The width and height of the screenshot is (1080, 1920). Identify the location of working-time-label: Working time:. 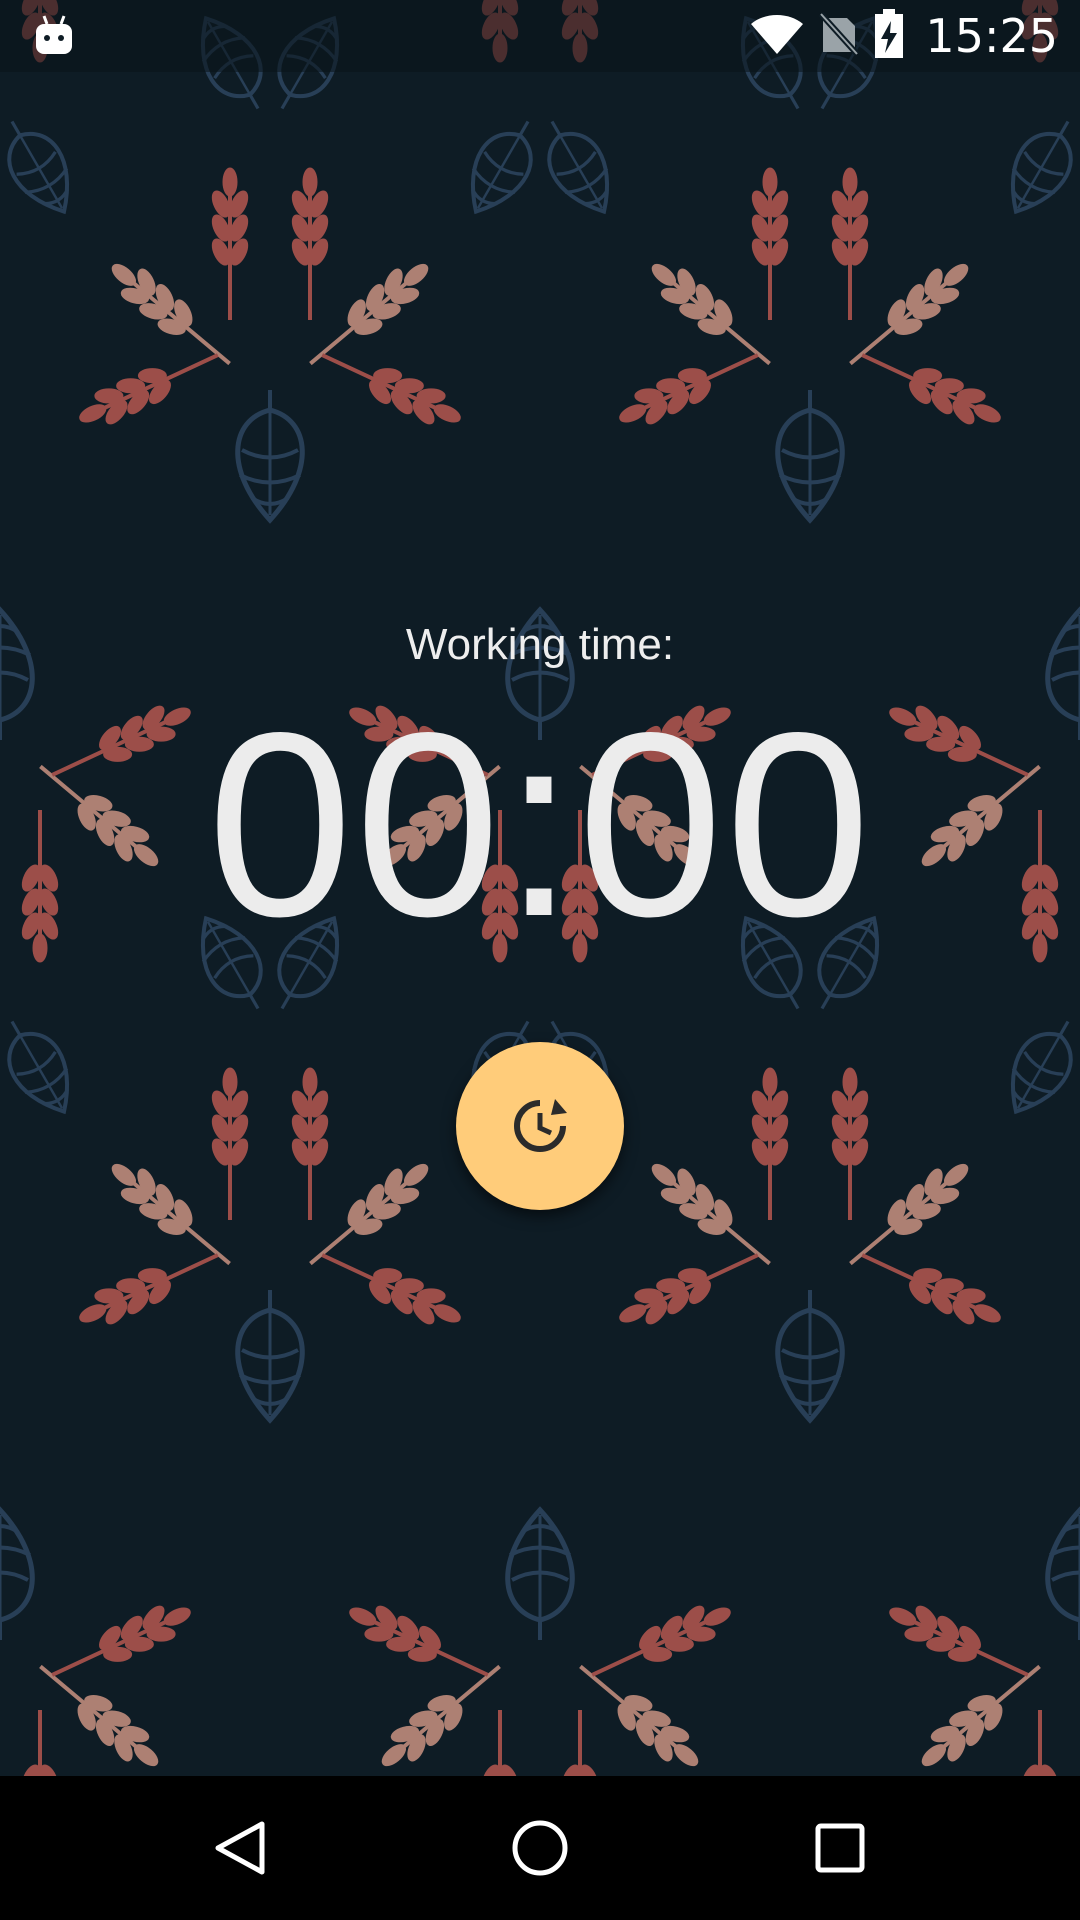
(540, 644).